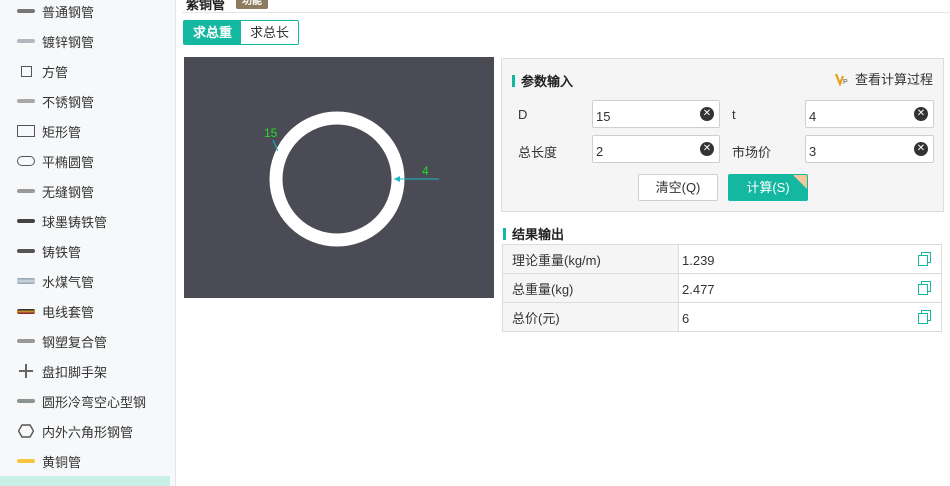 The image size is (950, 486). I want to click on vip-icon: P, so click(842, 79).